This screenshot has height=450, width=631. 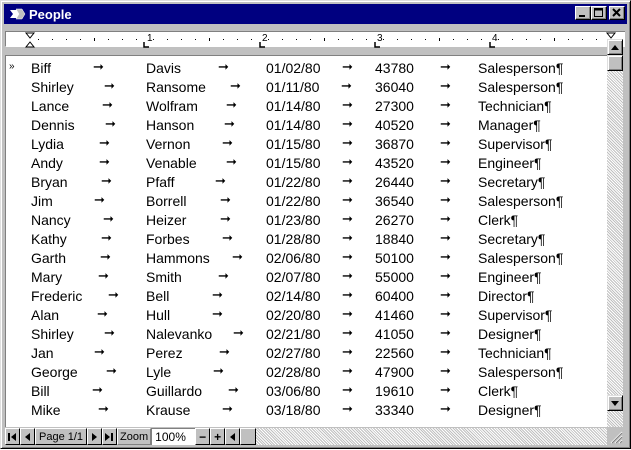 I want to click on table-row: Jan ➞ Perez ➞ 02/27/80 ➞ 22560 ➞ Technician¶, so click(x=306, y=353).